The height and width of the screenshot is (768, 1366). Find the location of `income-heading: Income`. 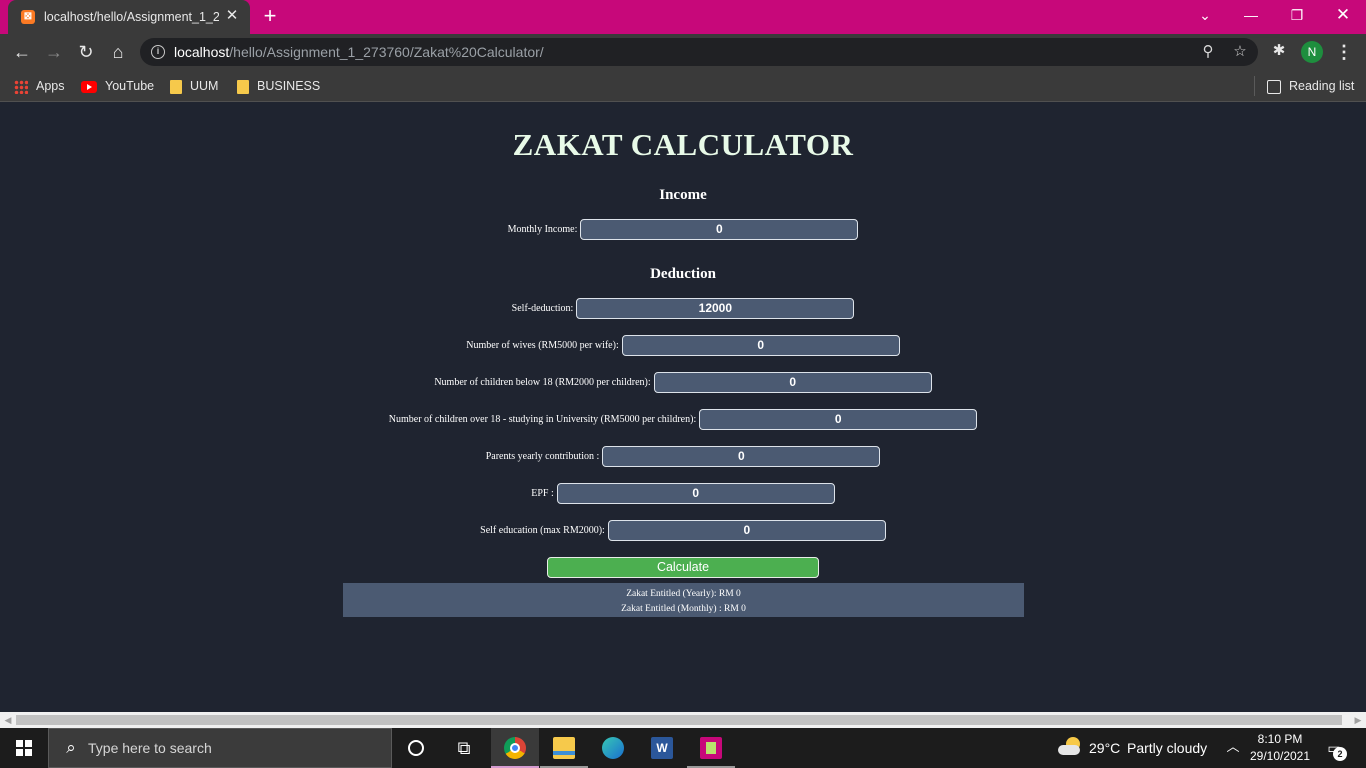

income-heading: Income is located at coordinates (683, 195).